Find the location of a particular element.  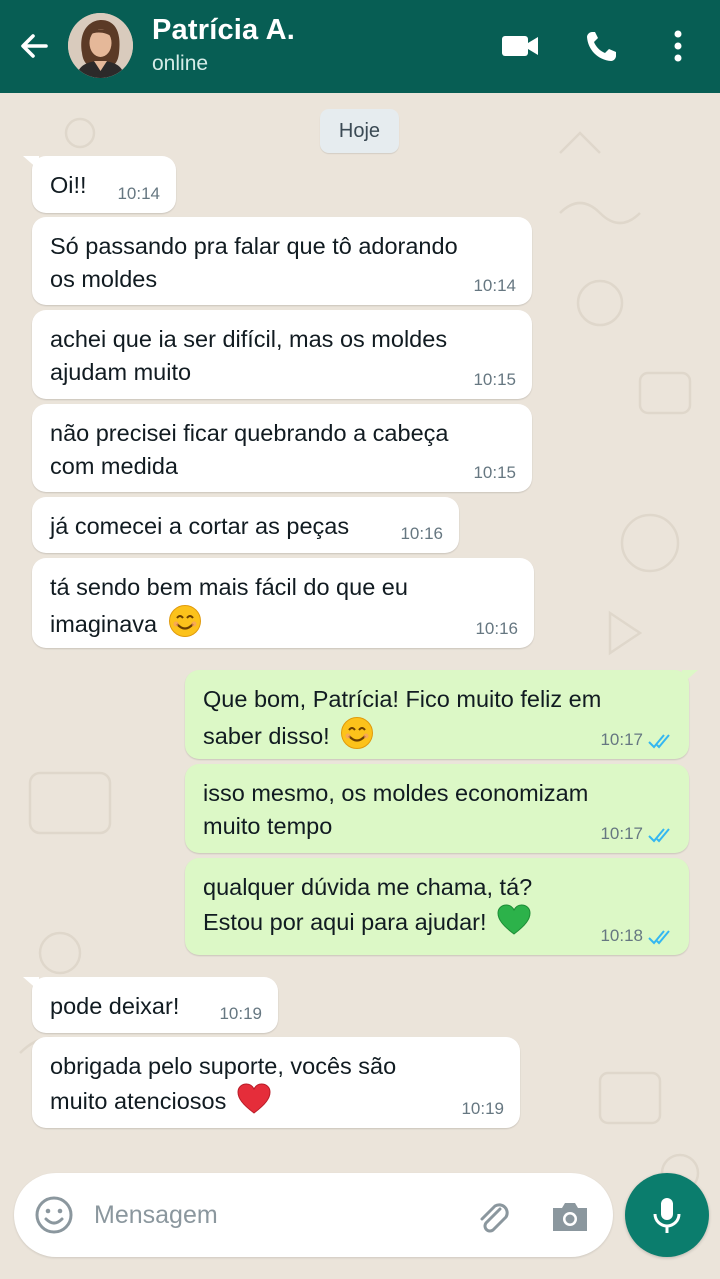

message-incoming: pode deixar! 10:19 is located at coordinates (150, 1005).